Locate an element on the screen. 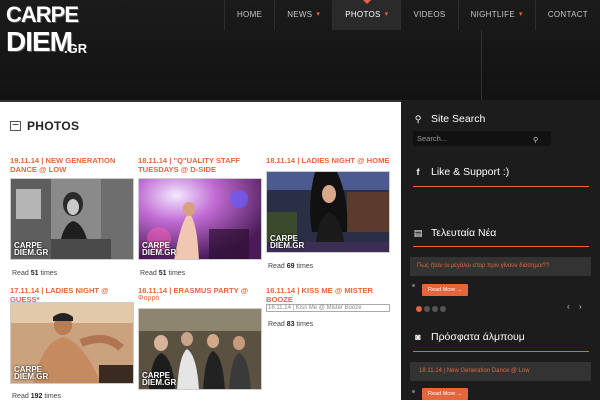  logo-line-1: CARPE is located at coordinates (42, 14).